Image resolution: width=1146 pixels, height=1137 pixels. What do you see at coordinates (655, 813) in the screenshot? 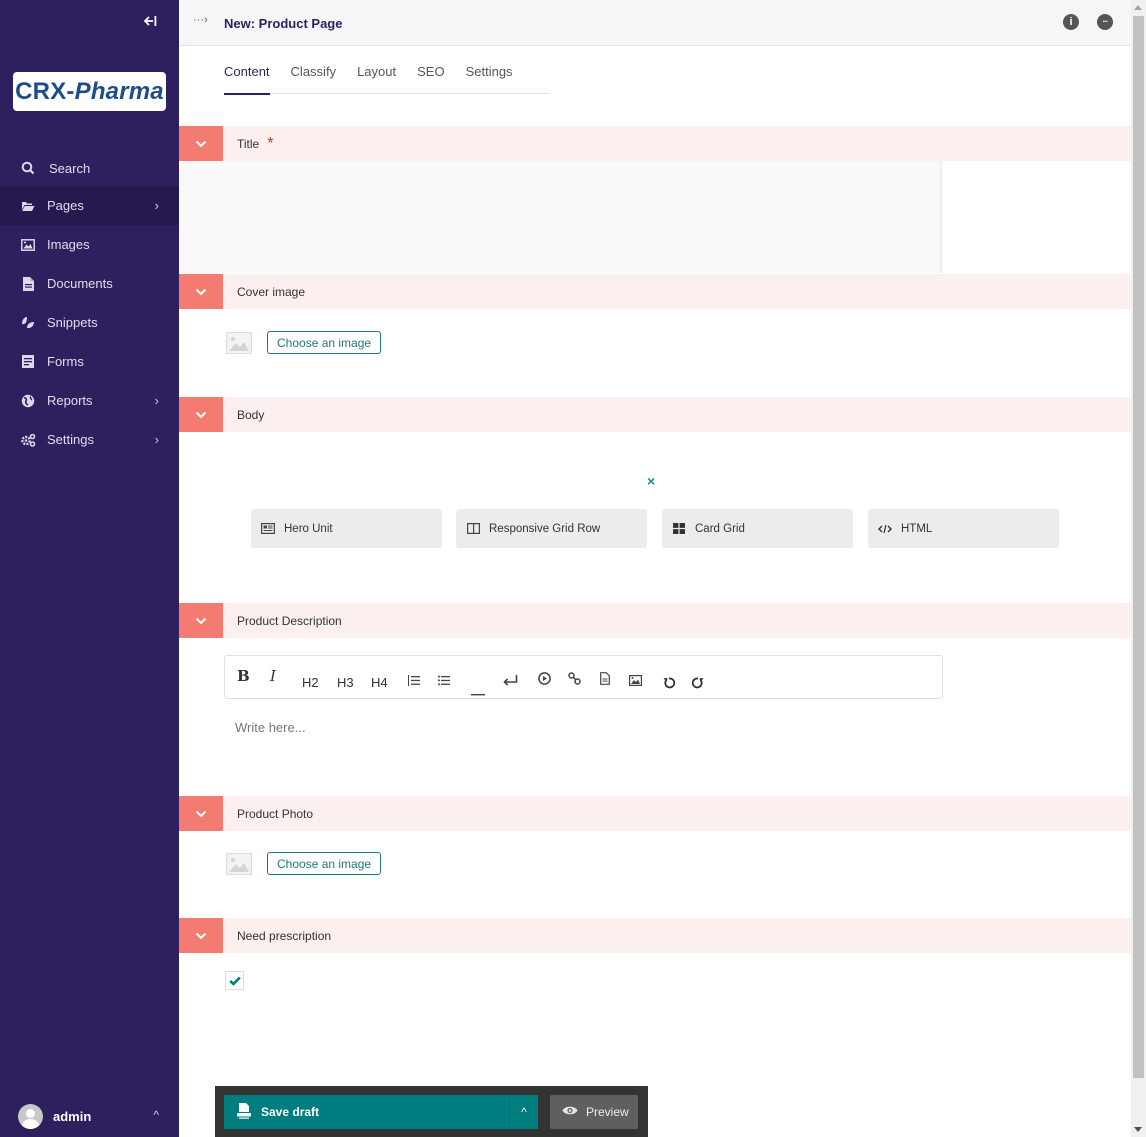
I see `section-product-photo: Product Photo` at bounding box center [655, 813].